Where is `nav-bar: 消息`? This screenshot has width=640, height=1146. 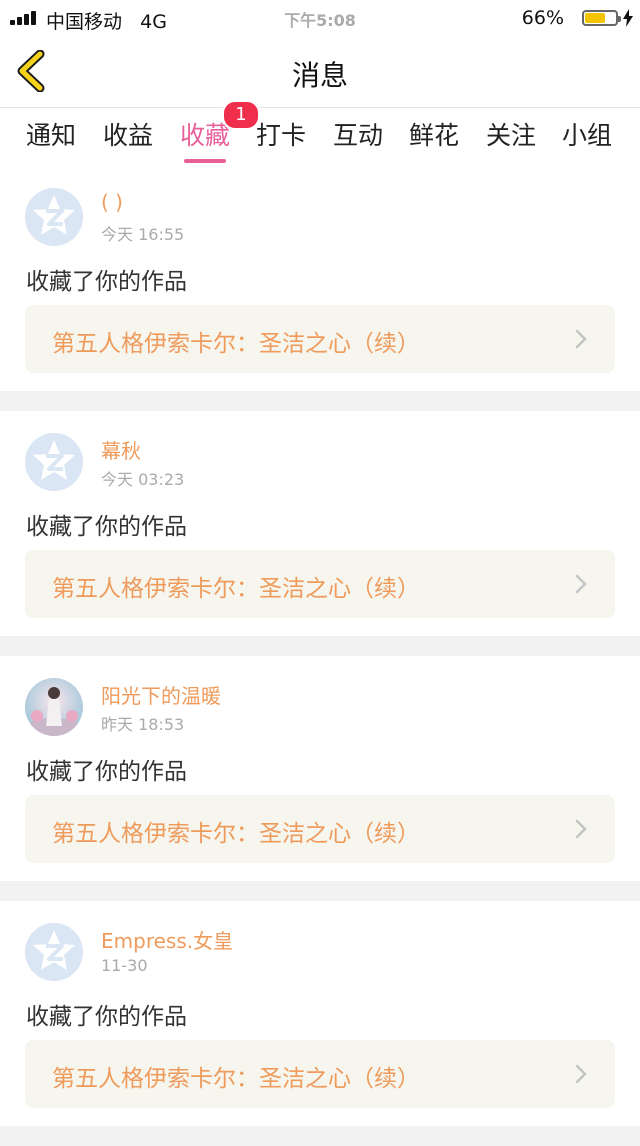
nav-bar: 消息 is located at coordinates (320, 72).